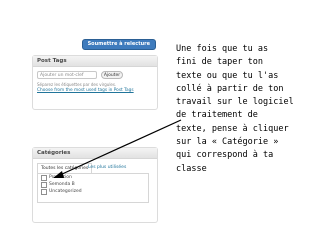  I want to click on category-label: Promotion, so click(60, 177).